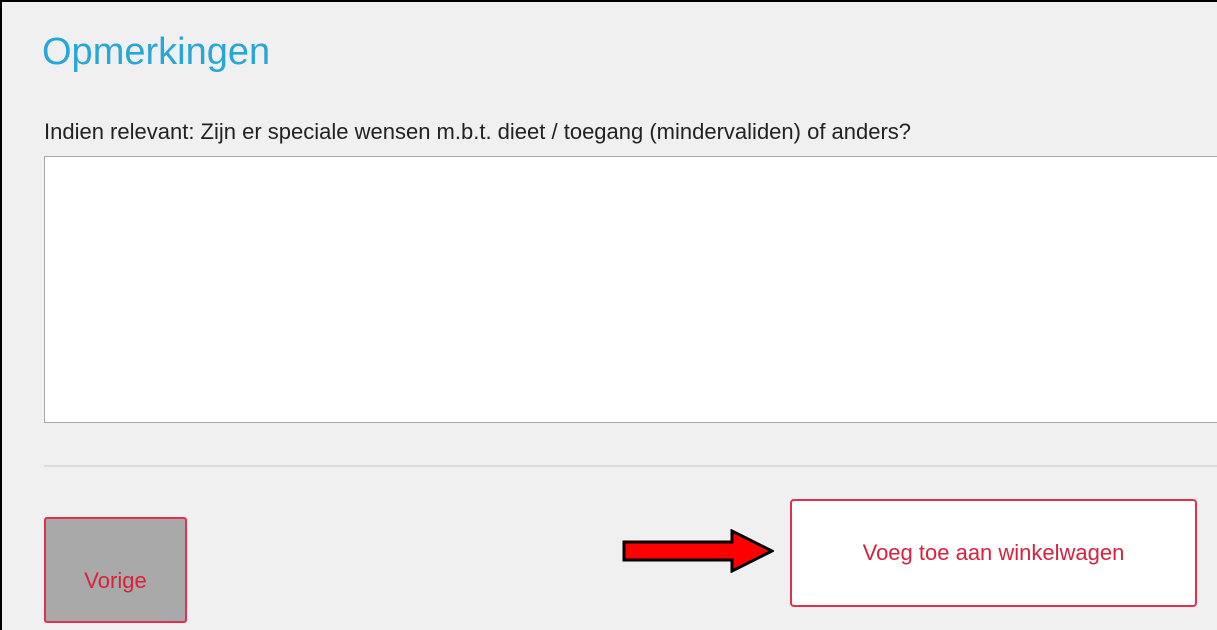 The image size is (1217, 630). I want to click on back-button: Vorige, so click(115, 570).